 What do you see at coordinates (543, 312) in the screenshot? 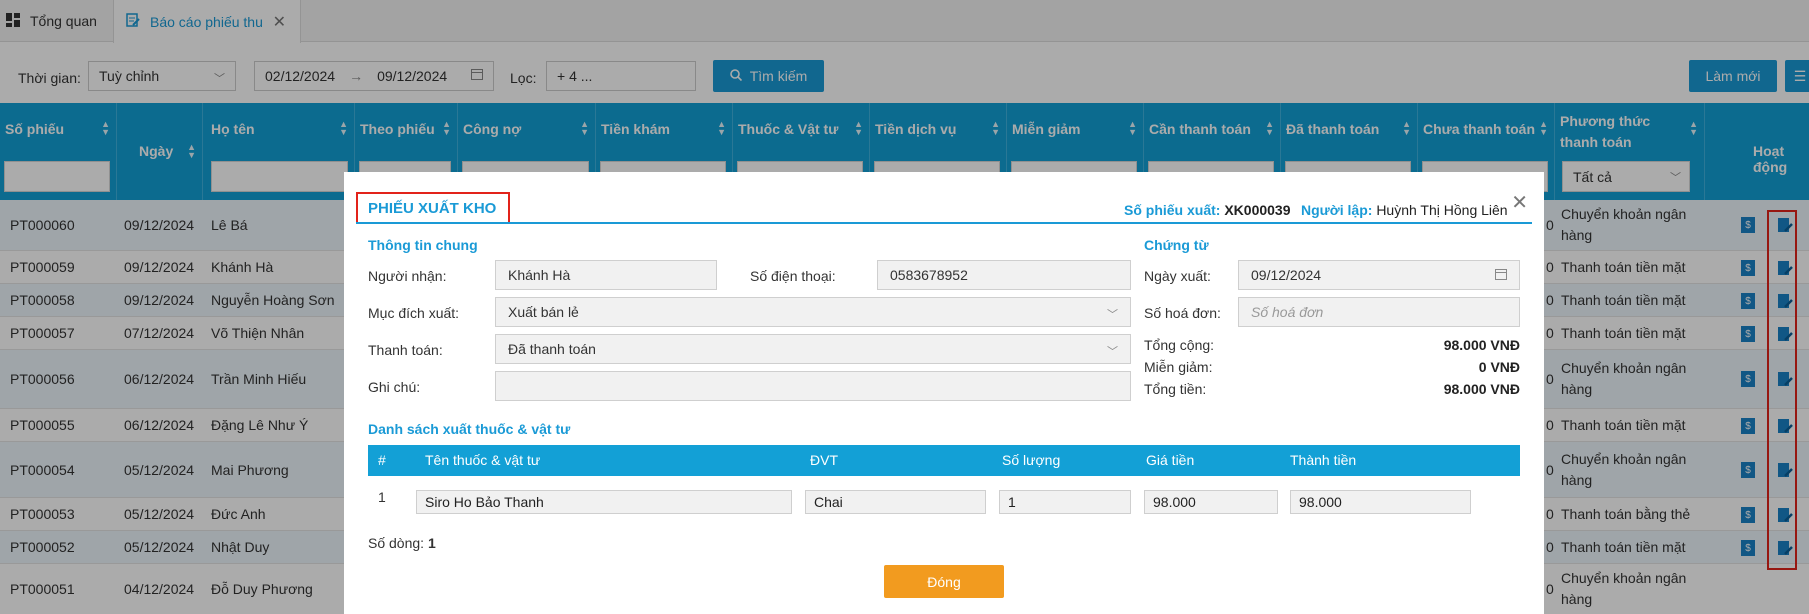
I see `purpose-value: Xuất bán lẻ` at bounding box center [543, 312].